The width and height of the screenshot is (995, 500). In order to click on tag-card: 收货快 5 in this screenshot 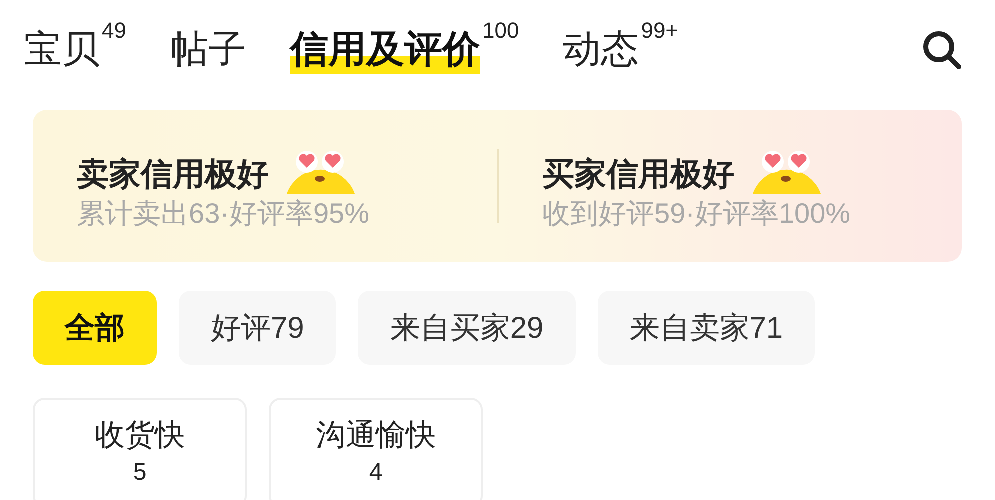, I will do `click(140, 449)`.